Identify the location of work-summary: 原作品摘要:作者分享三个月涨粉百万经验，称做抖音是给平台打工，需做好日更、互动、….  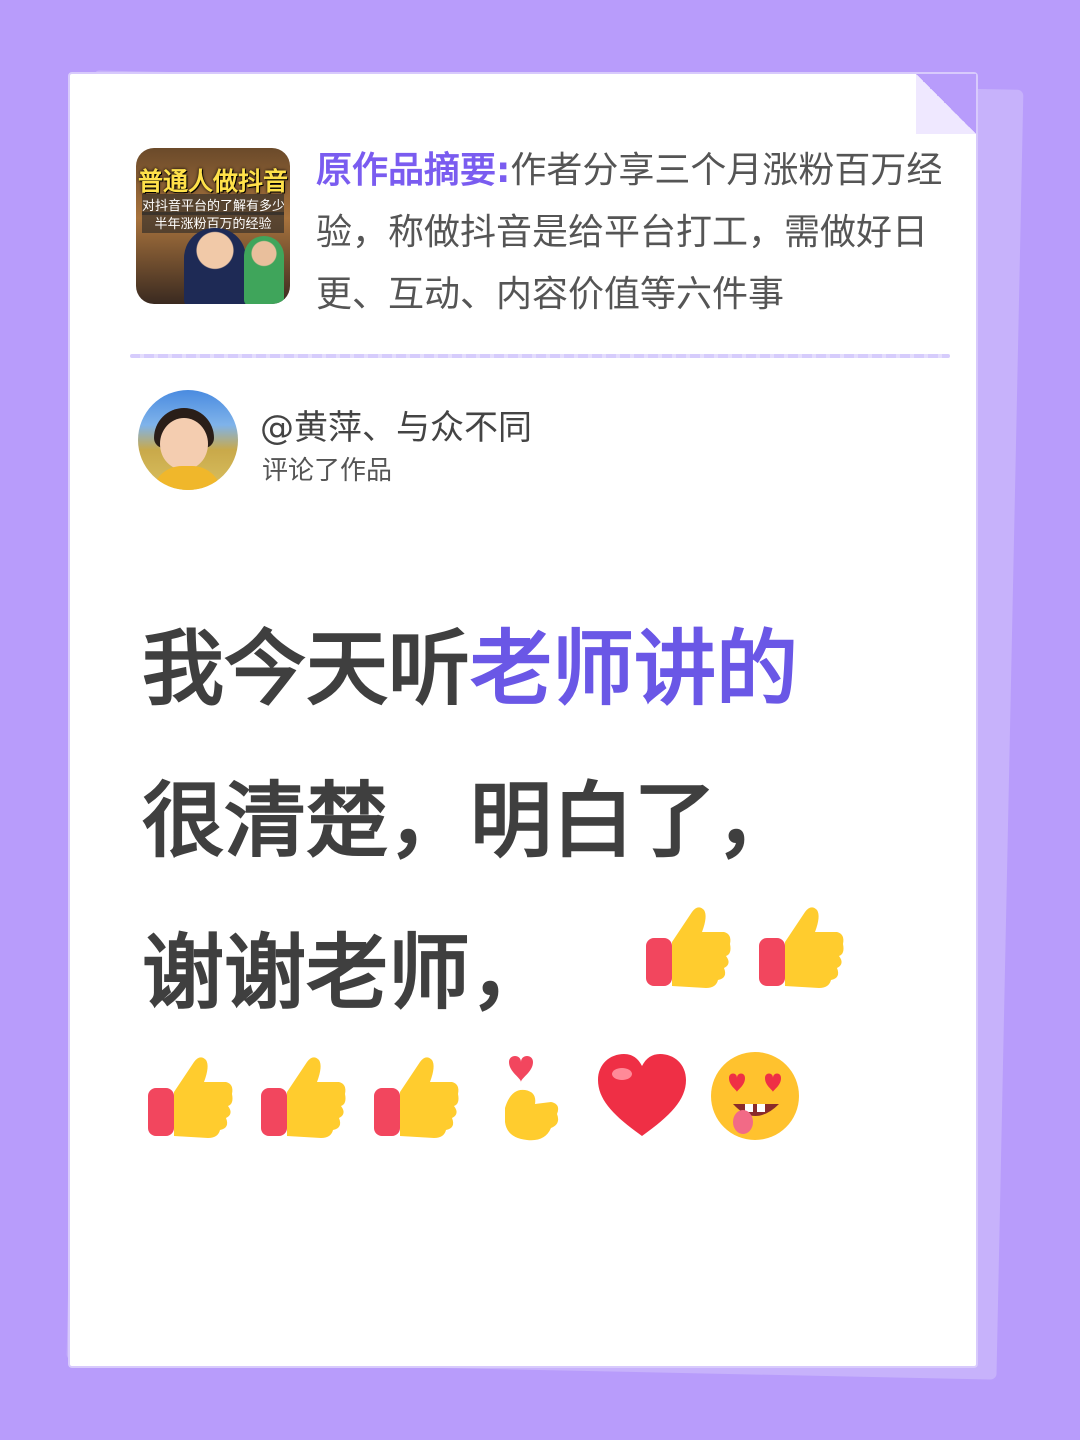
(634, 233).